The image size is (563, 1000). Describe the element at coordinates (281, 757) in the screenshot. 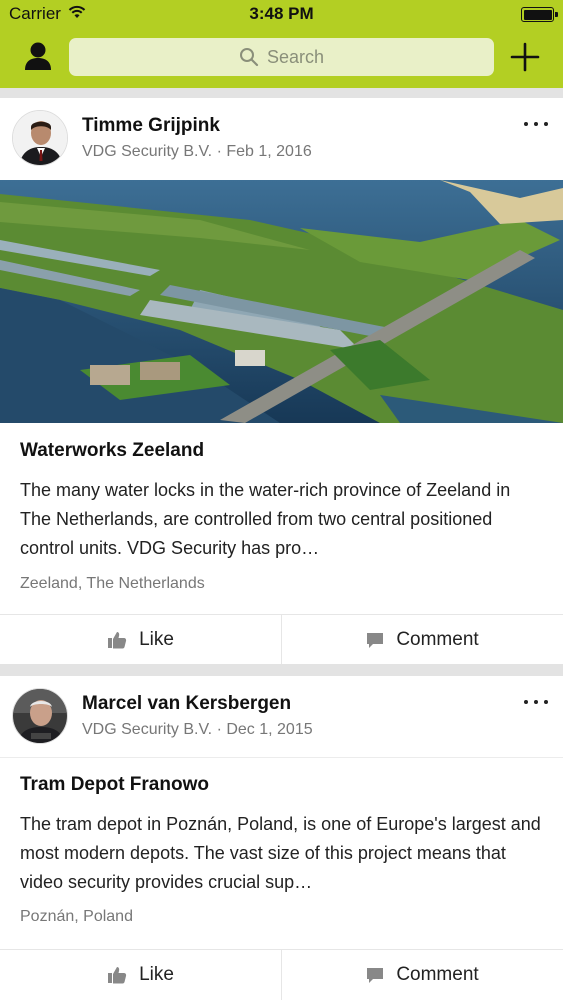

I see `divider` at that location.